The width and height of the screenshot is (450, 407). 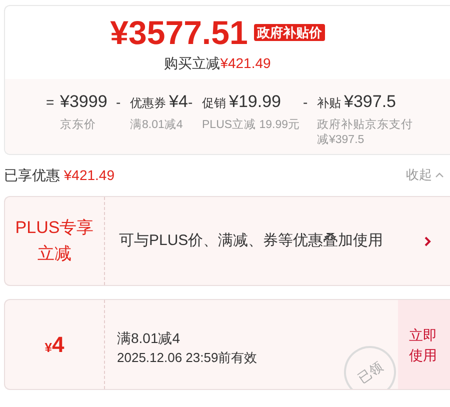 What do you see at coordinates (55, 241) in the screenshot?
I see `offer-title: PLUS专享立减` at bounding box center [55, 241].